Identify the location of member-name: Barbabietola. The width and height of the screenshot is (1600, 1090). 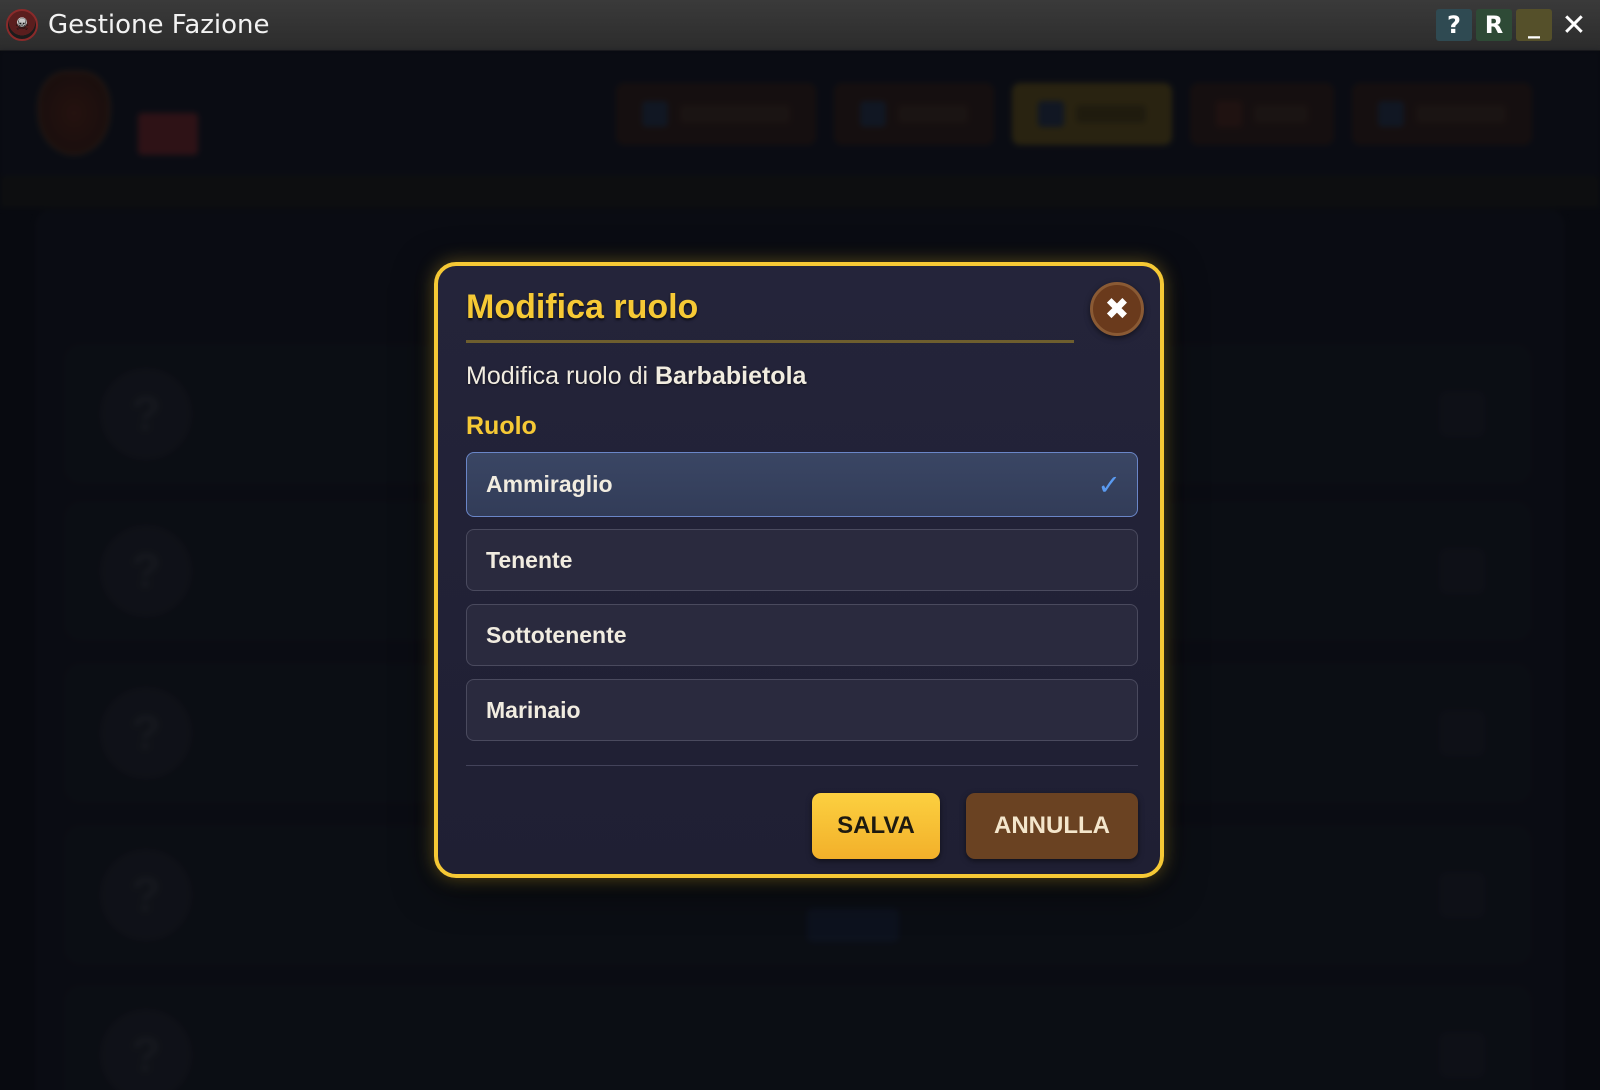
(730, 376).